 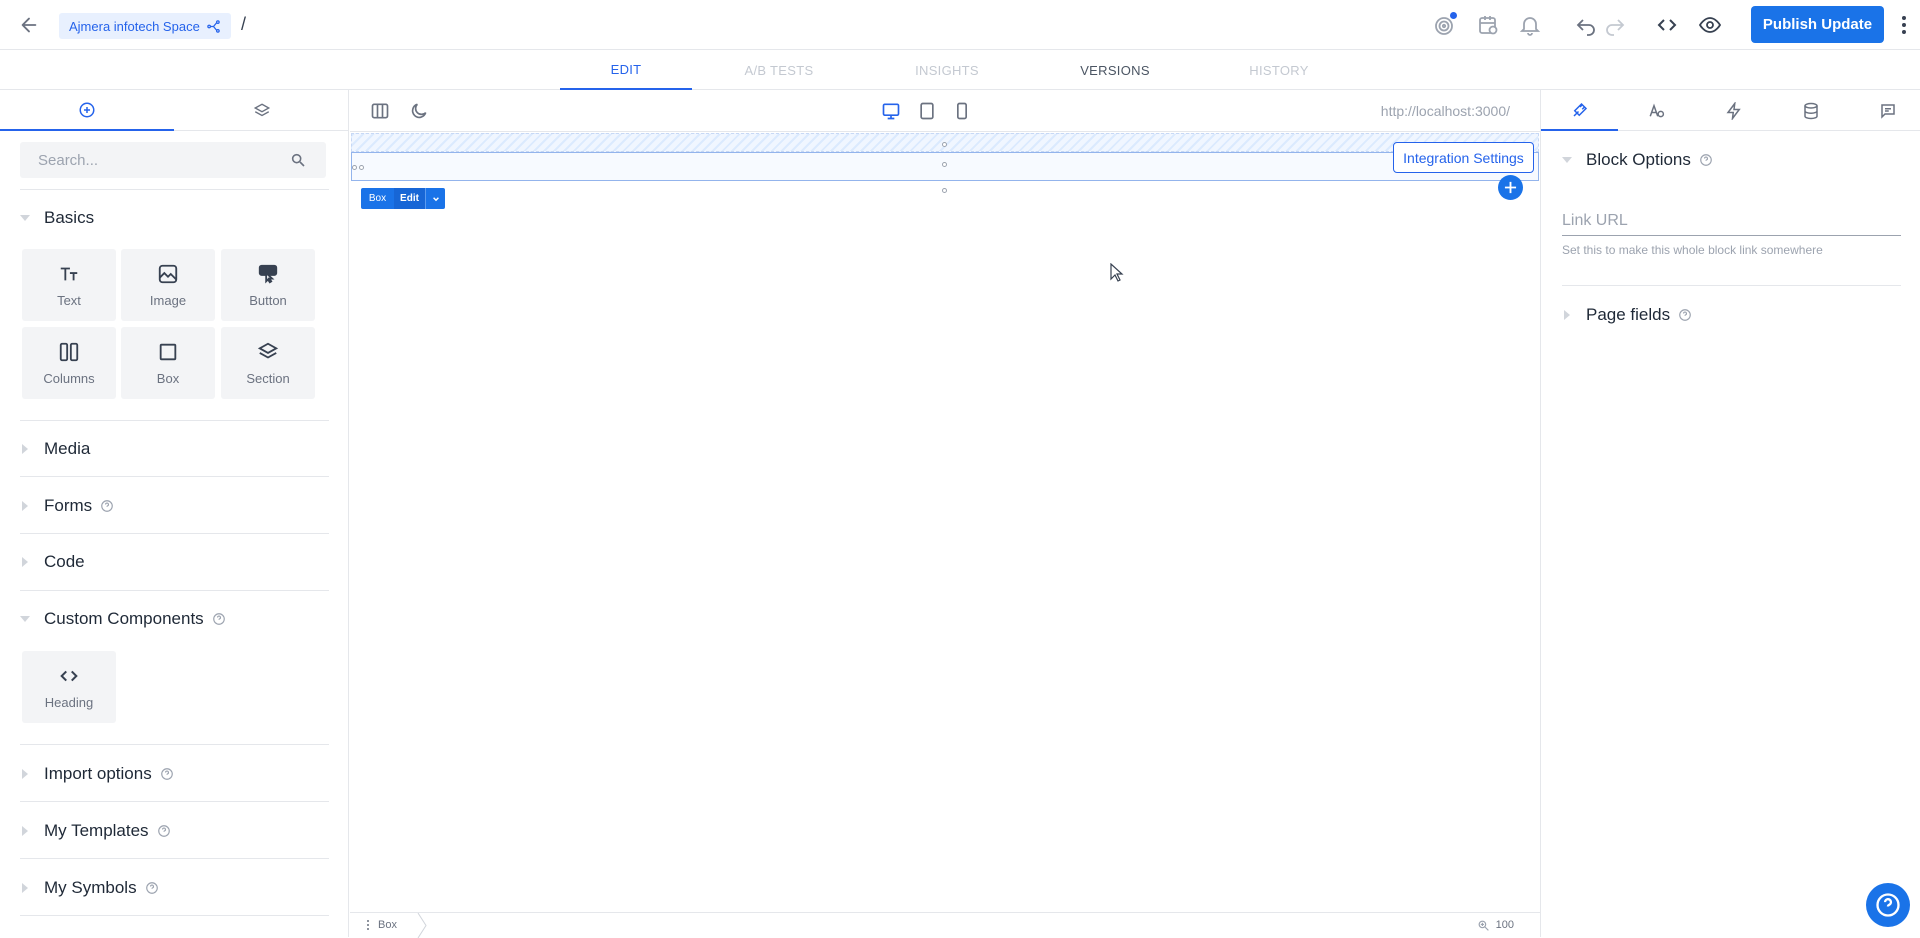 I want to click on publish-button: Publish Update, so click(x=1817, y=24).